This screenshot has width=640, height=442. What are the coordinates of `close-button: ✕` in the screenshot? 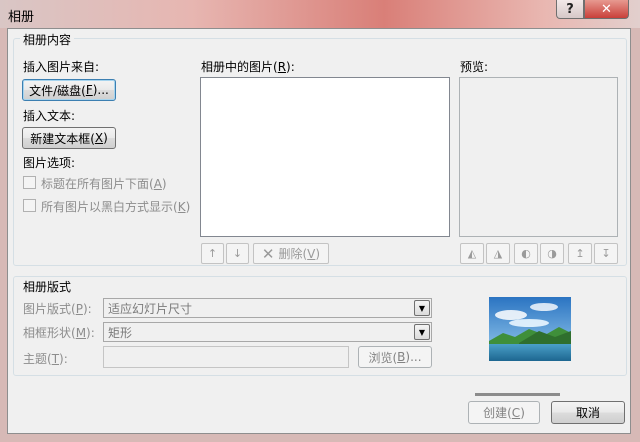 It's located at (606, 9).